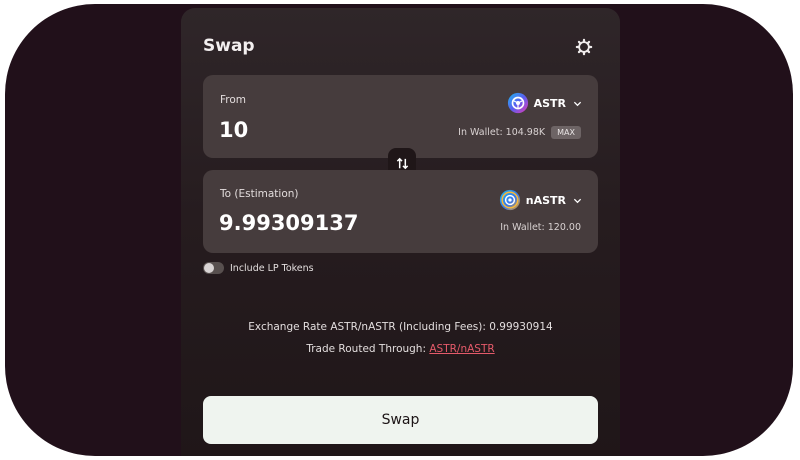 The height and width of the screenshot is (460, 800). I want to click on to-wallet-row: In Wallet: 120.00, so click(540, 227).